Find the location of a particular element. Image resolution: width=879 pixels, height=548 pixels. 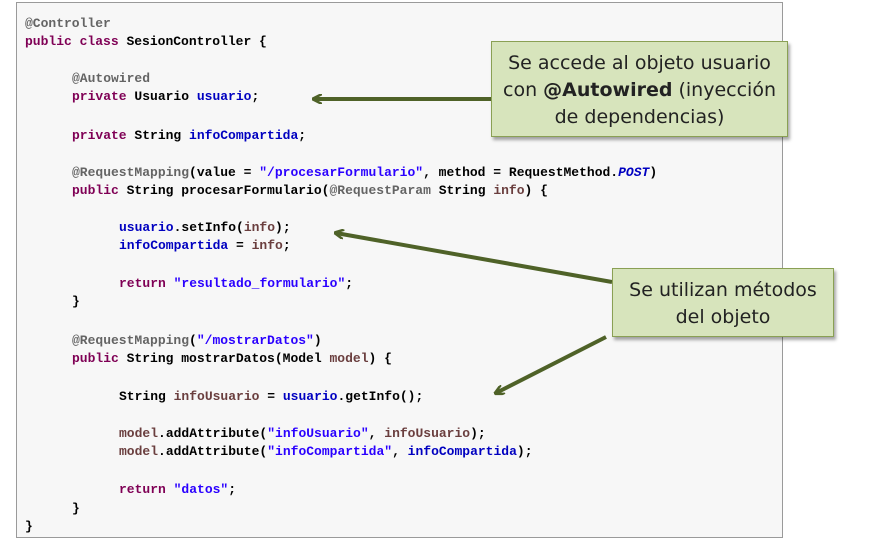

code-line-11: } is located at coordinates (76, 301).